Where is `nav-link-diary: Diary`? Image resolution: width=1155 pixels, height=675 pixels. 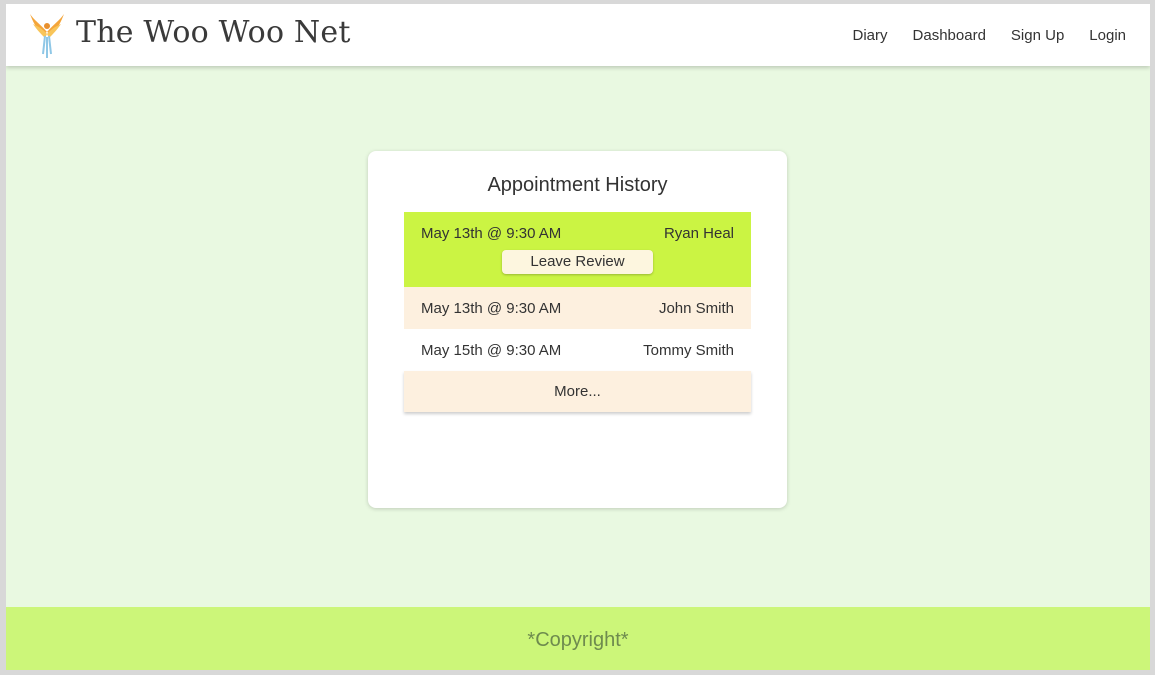 nav-link-diary: Diary is located at coordinates (870, 35).